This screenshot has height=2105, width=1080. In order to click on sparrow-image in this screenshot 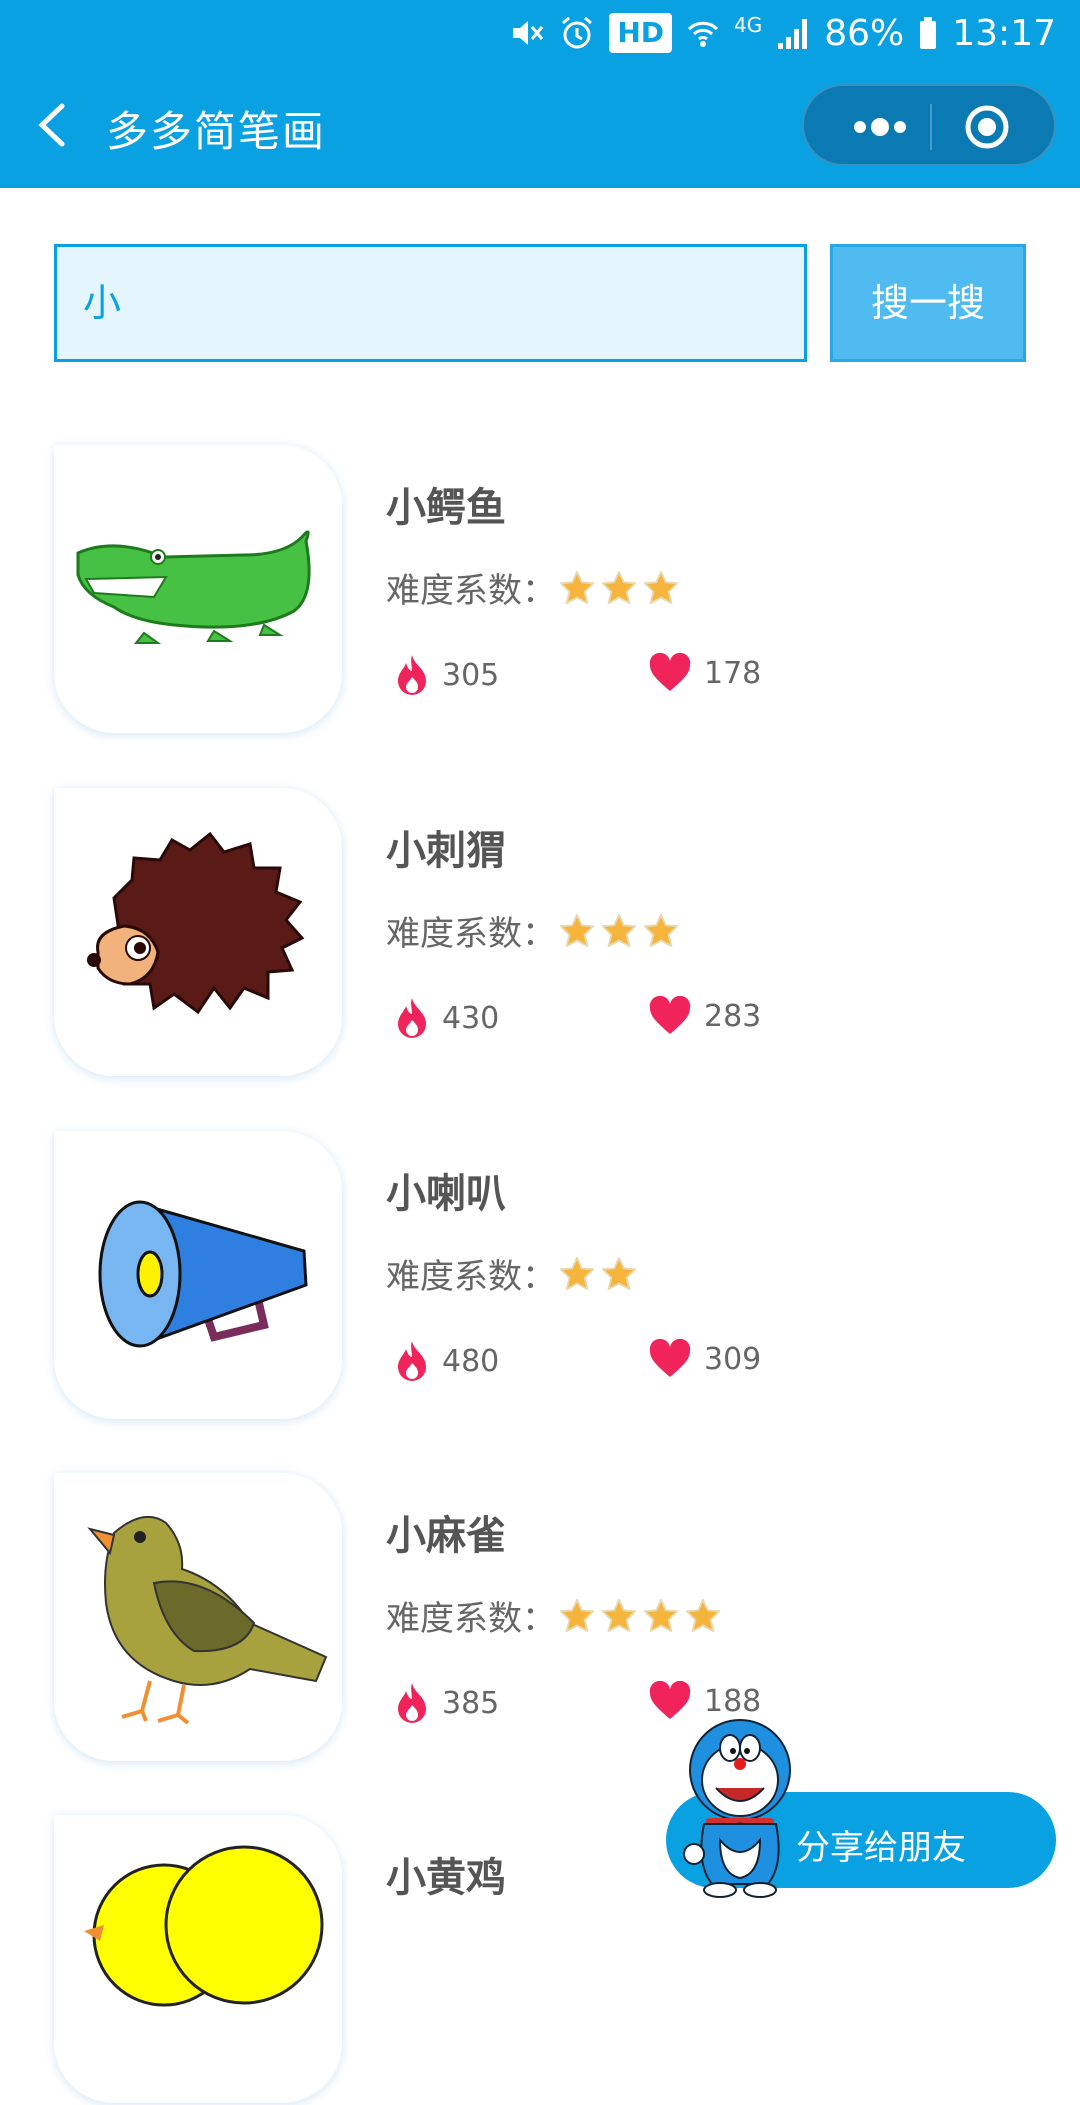, I will do `click(207, 1620)`.